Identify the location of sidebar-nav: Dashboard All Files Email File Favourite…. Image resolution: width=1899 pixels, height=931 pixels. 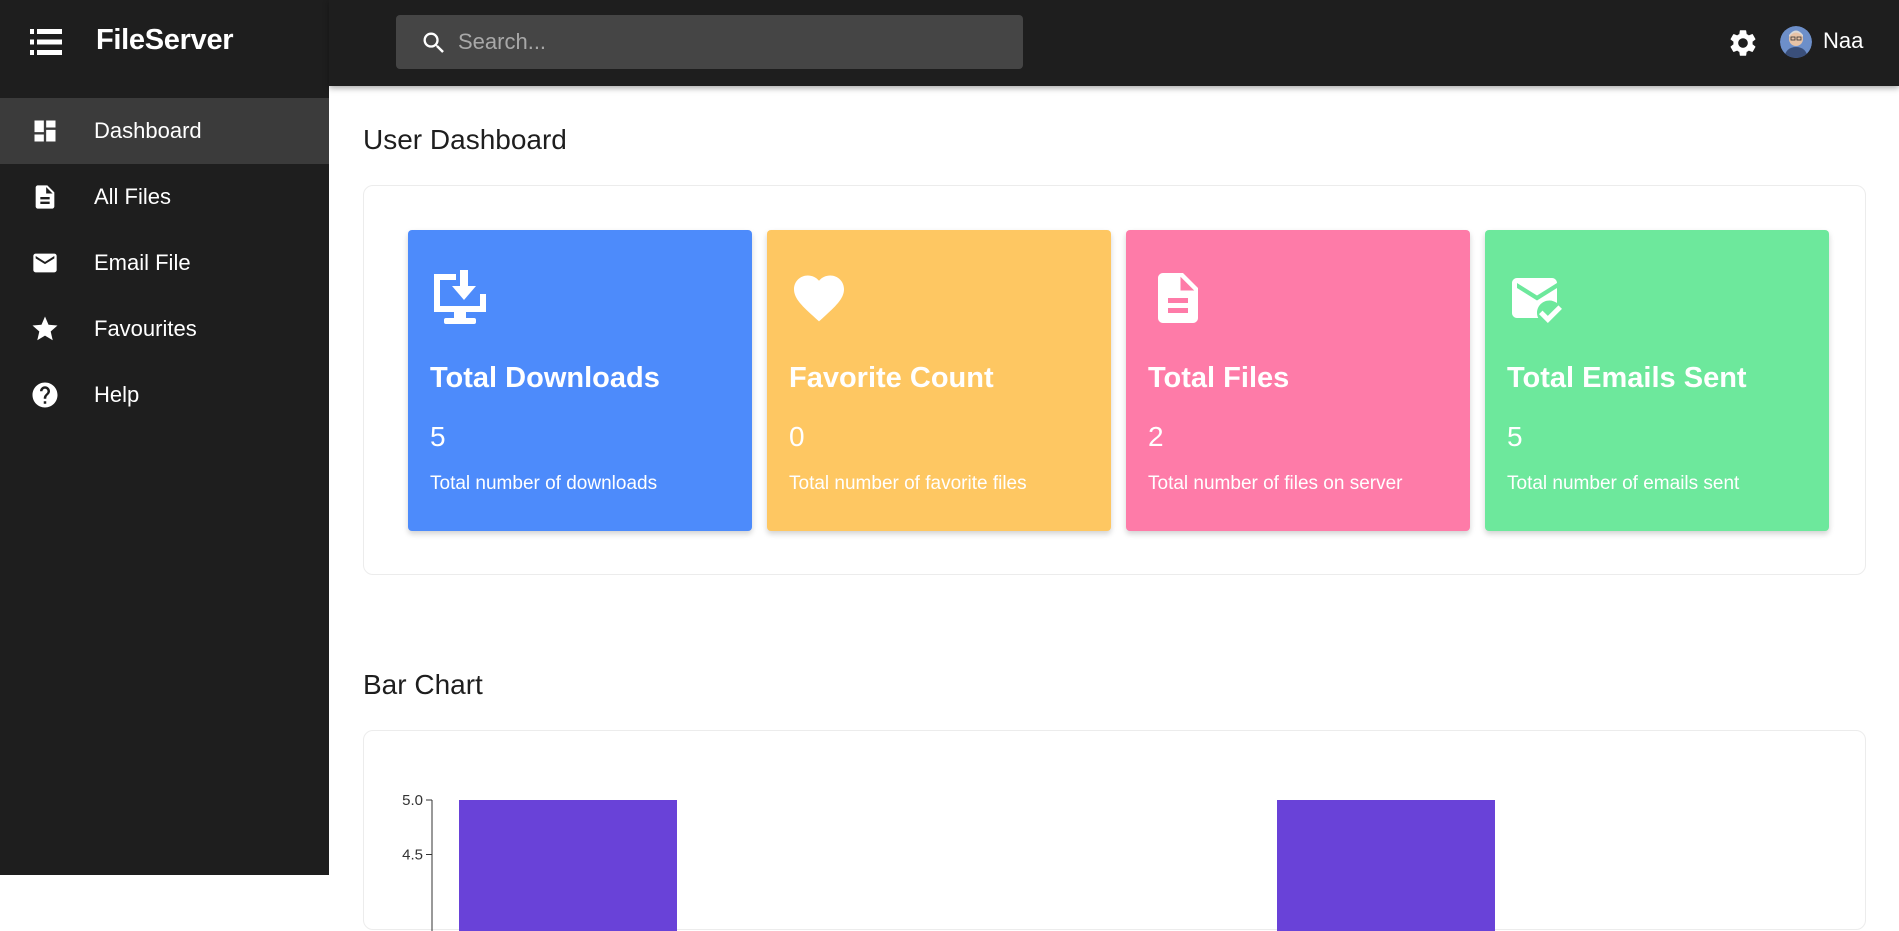
(164, 263).